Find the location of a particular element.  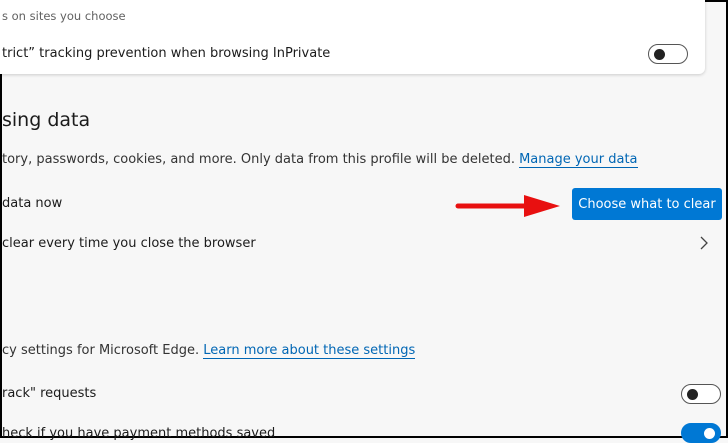

payment-methods-label: heck if you have payment methods saved is located at coordinates (139, 433).